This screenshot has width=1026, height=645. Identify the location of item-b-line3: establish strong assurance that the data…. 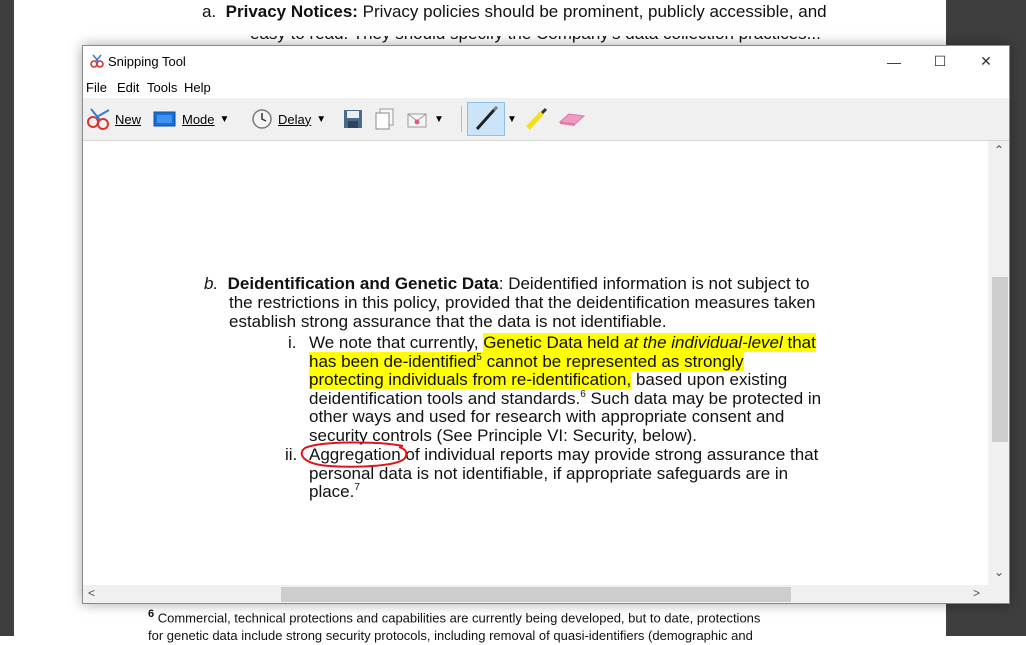
(448, 321).